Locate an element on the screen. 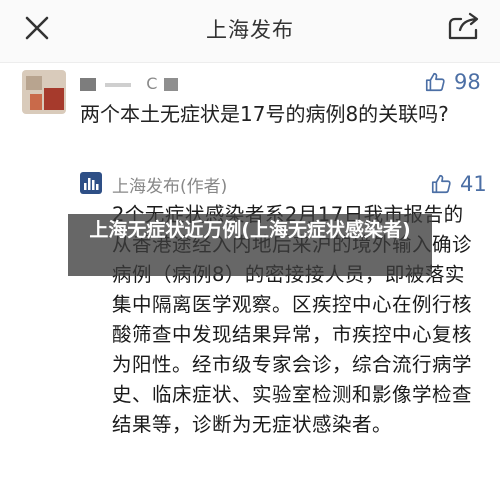  top-bar: 上海发布 is located at coordinates (250, 31).